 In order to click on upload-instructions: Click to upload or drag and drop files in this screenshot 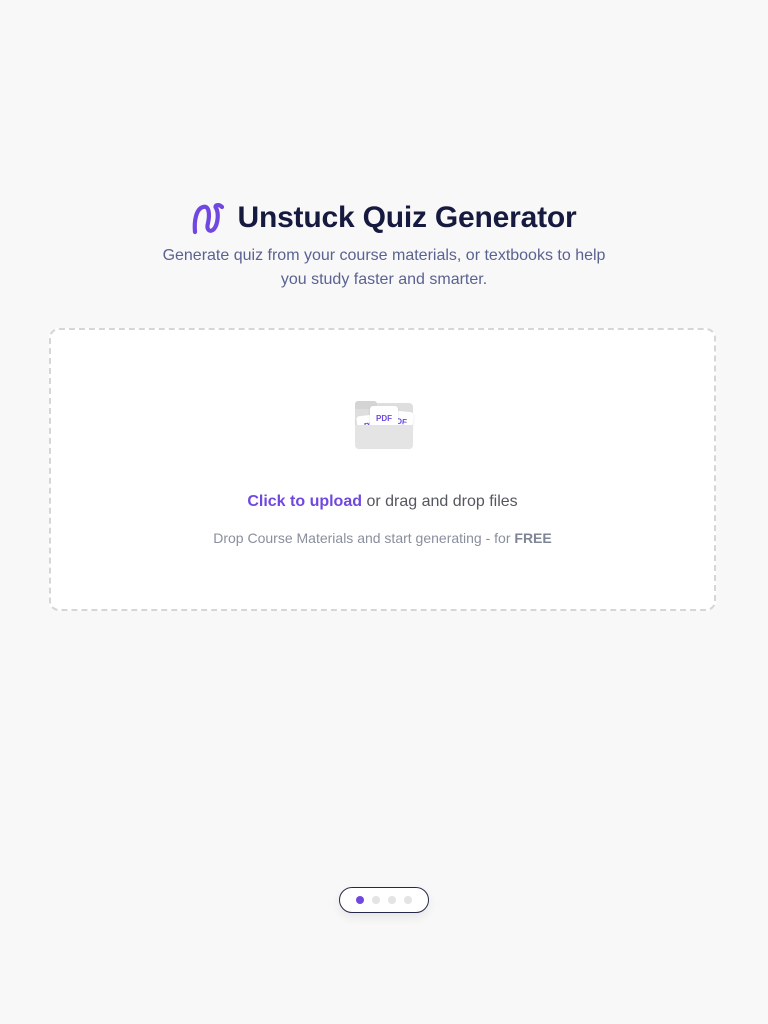, I will do `click(382, 502)`.